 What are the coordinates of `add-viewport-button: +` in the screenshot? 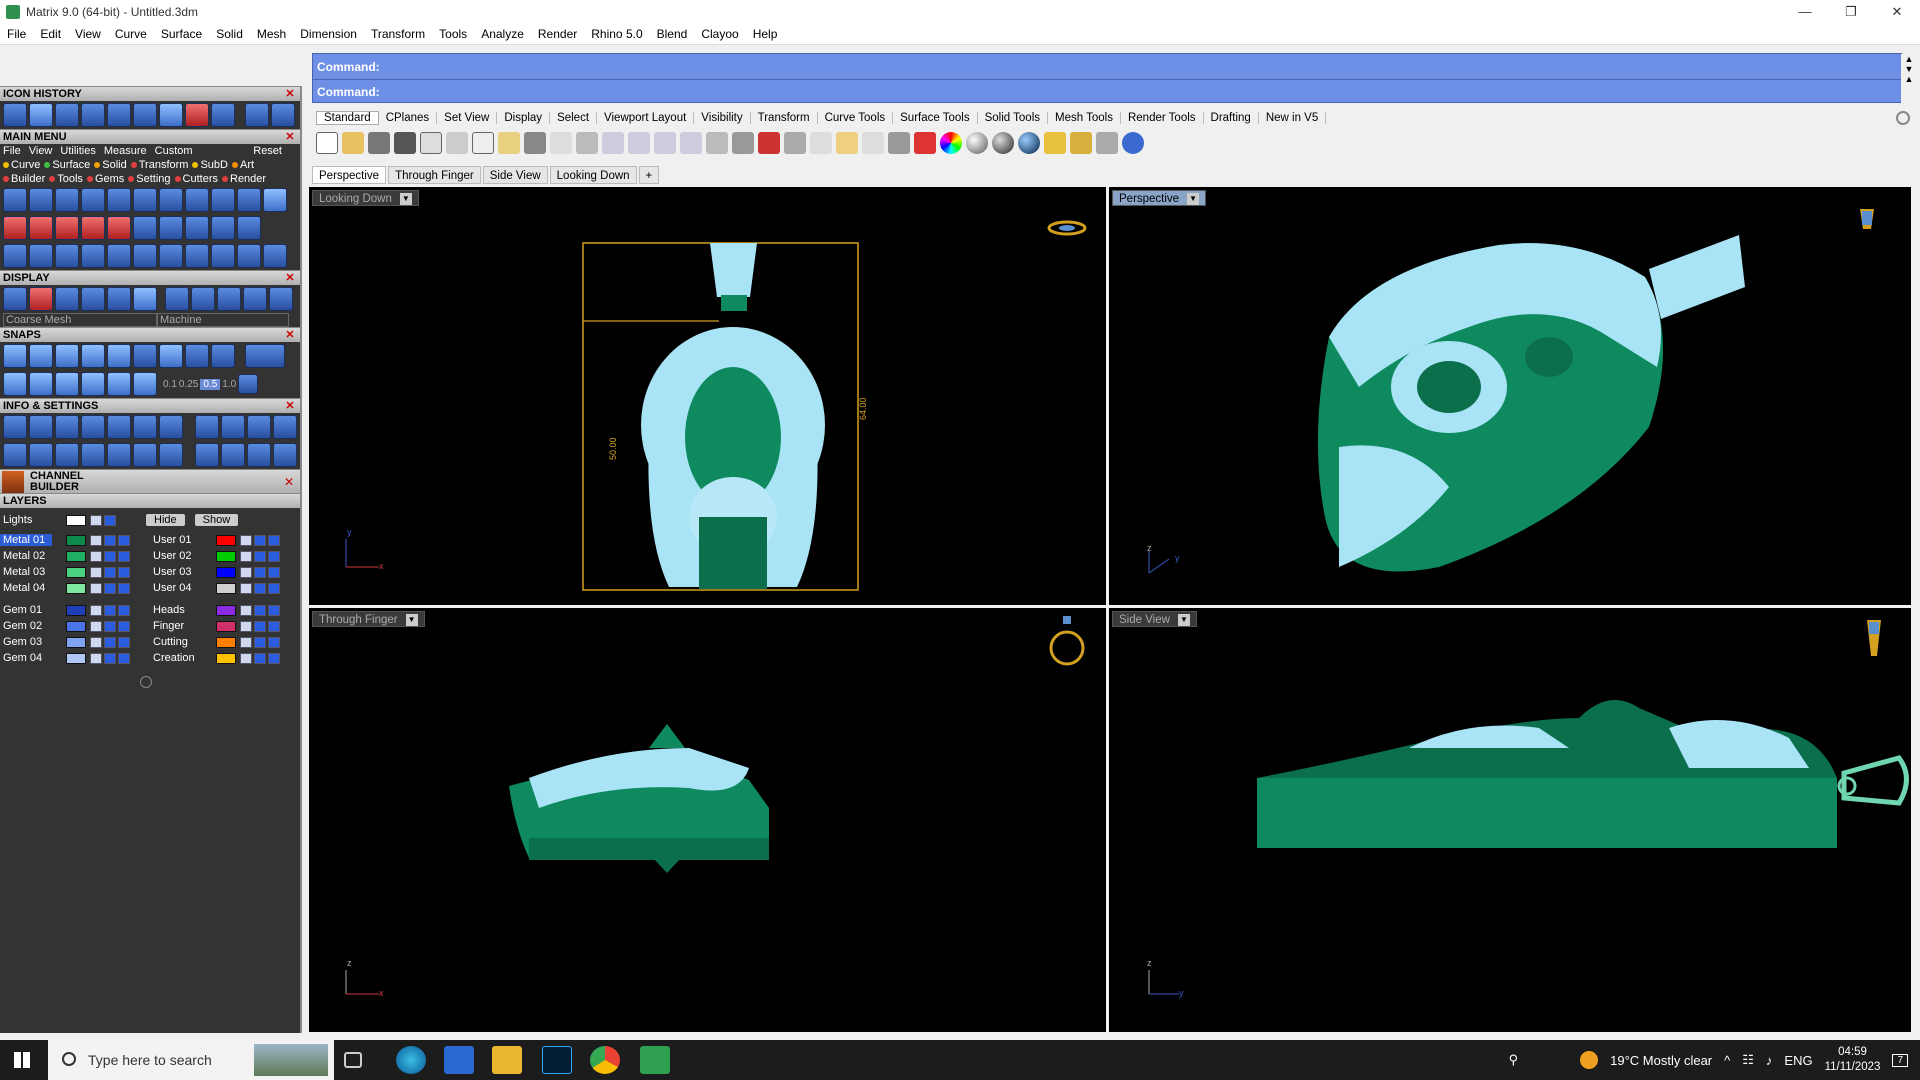 It's located at (649, 175).